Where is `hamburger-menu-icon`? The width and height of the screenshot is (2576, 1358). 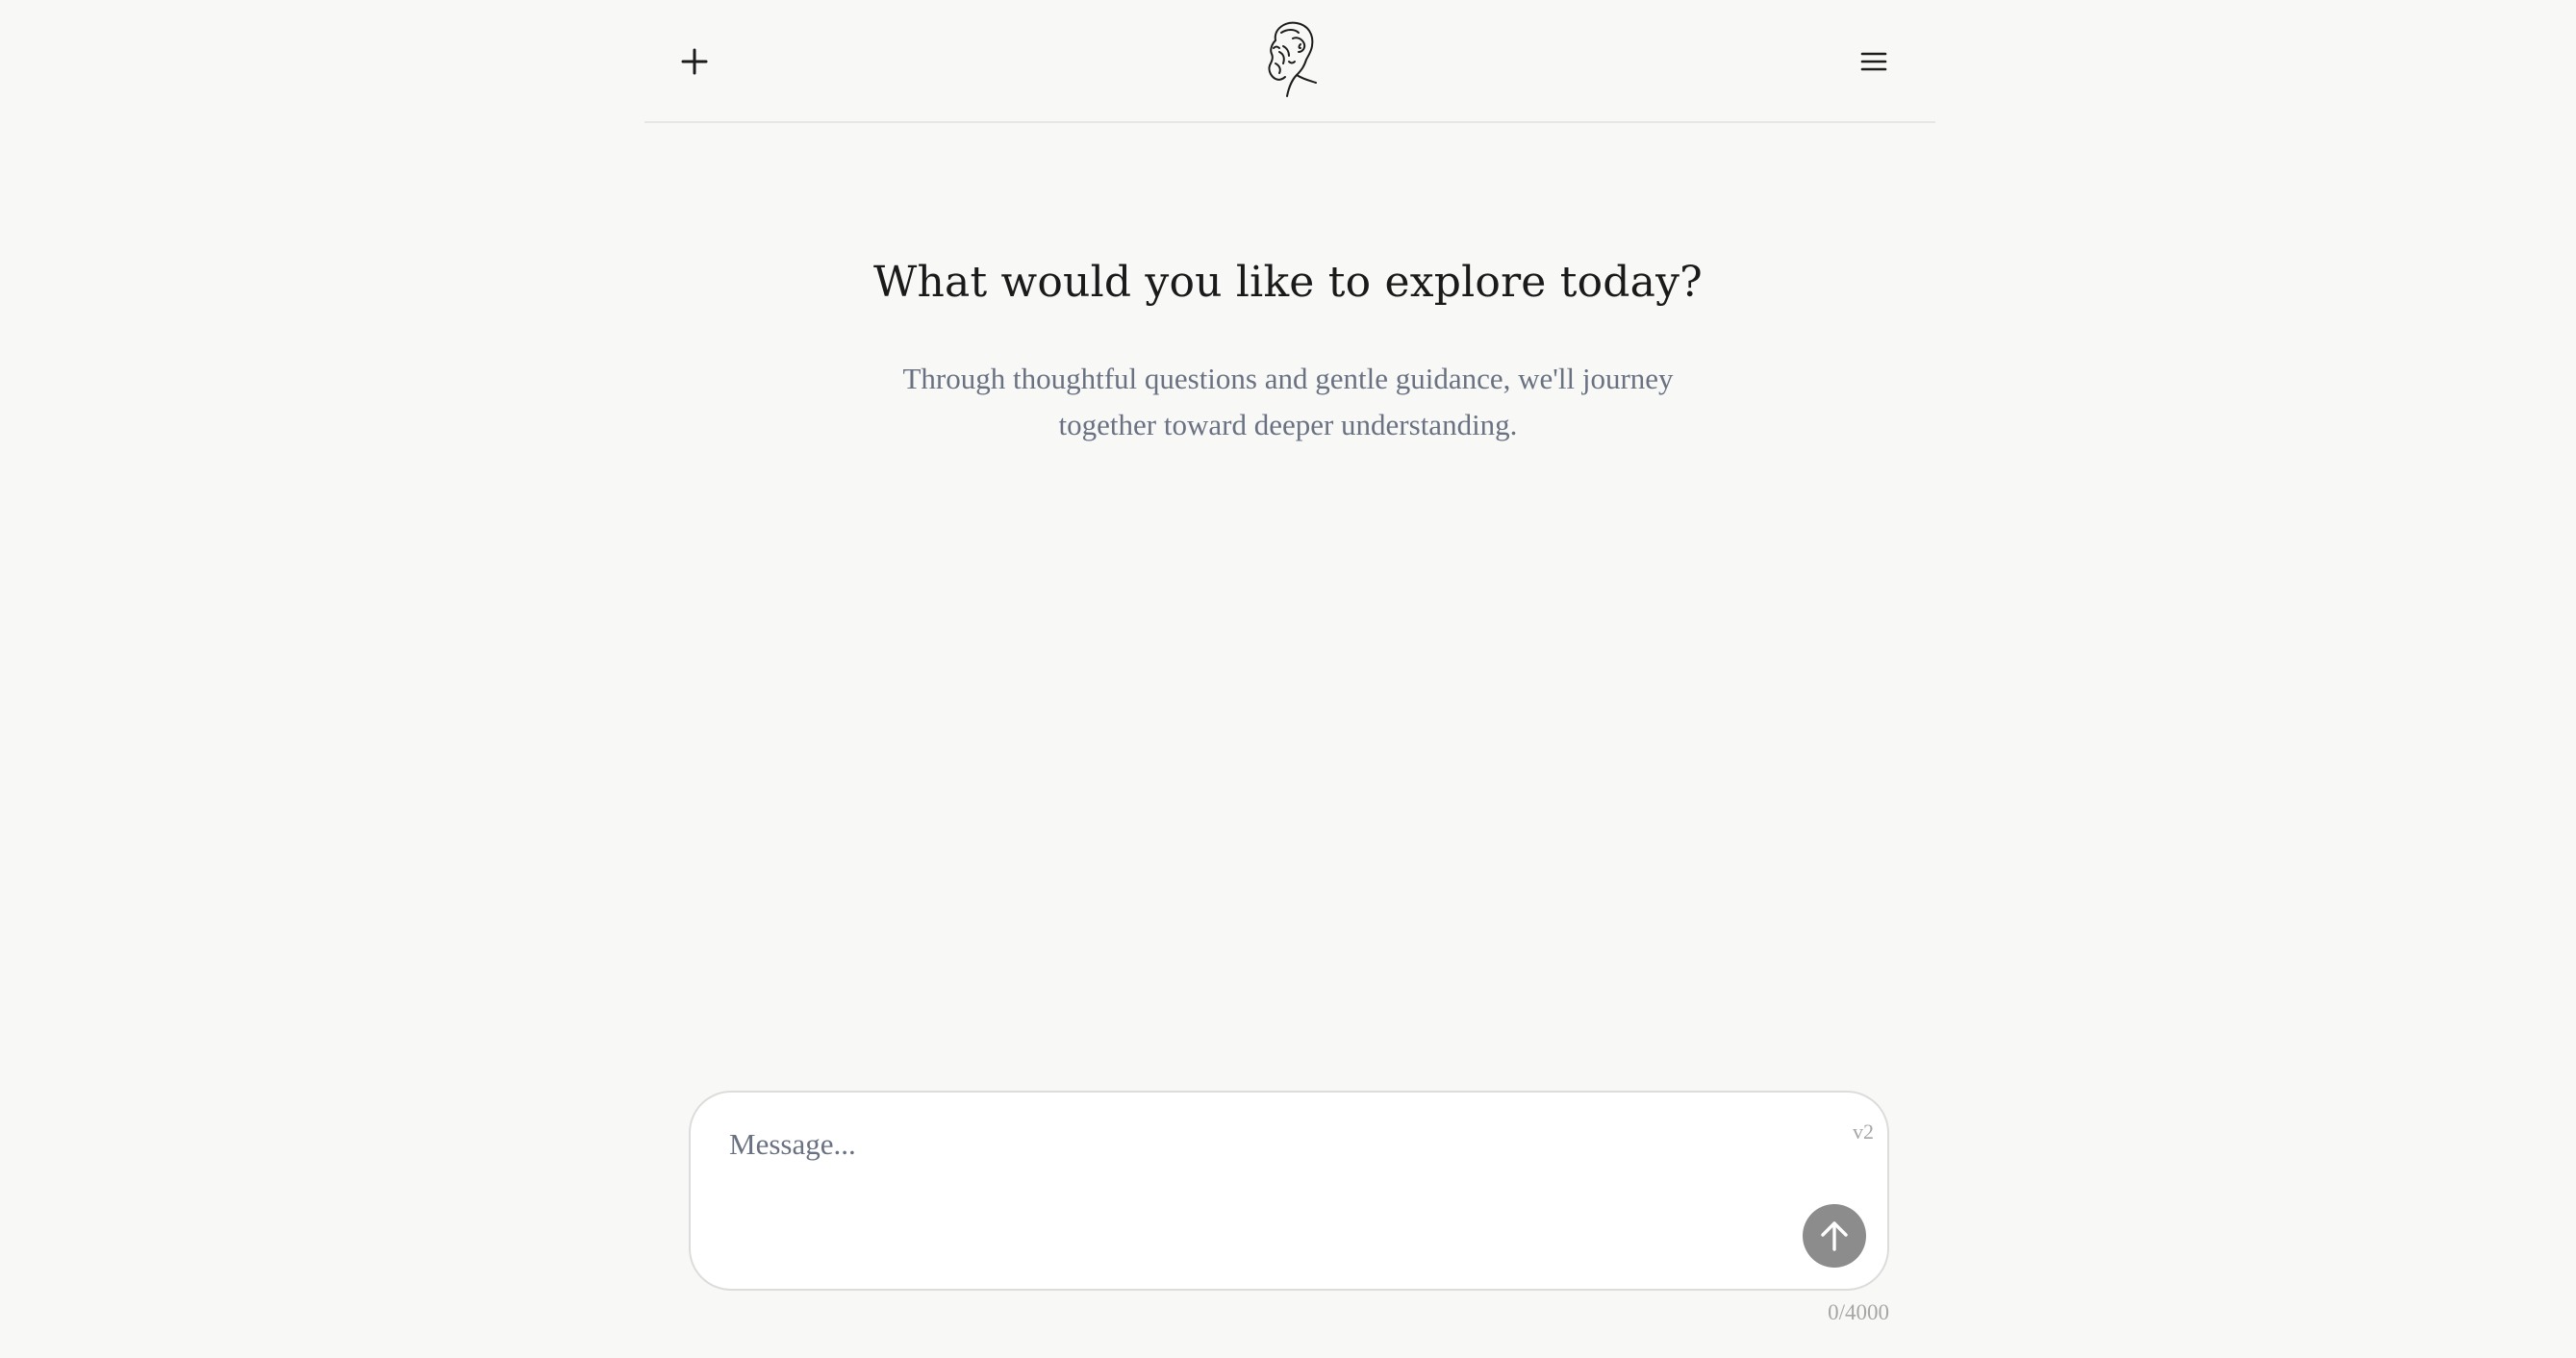 hamburger-menu-icon is located at coordinates (1873, 62).